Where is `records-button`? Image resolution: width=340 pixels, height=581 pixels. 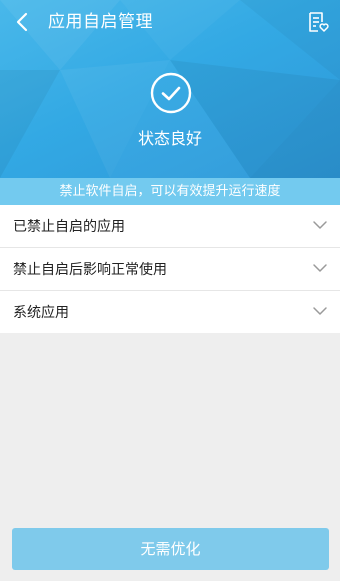
records-button is located at coordinates (318, 22).